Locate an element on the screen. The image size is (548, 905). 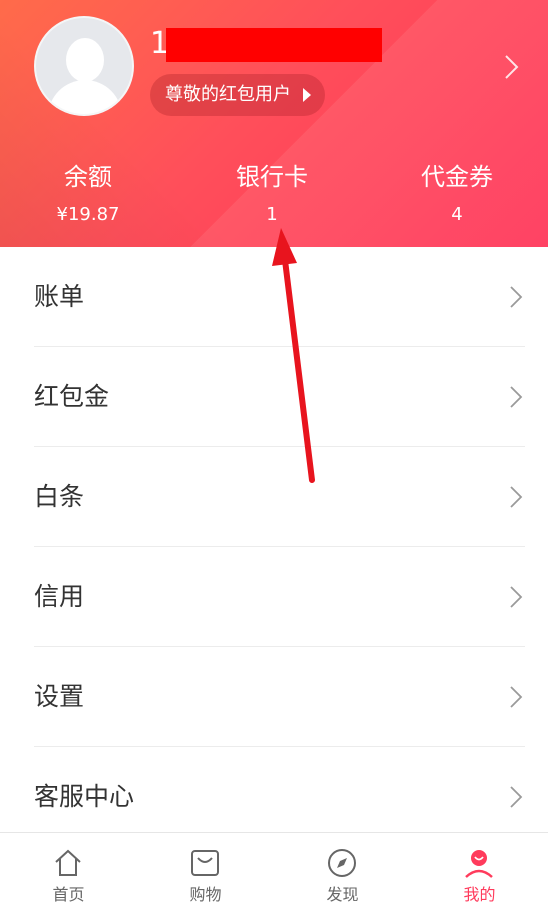
compass-icon is located at coordinates (342, 863).